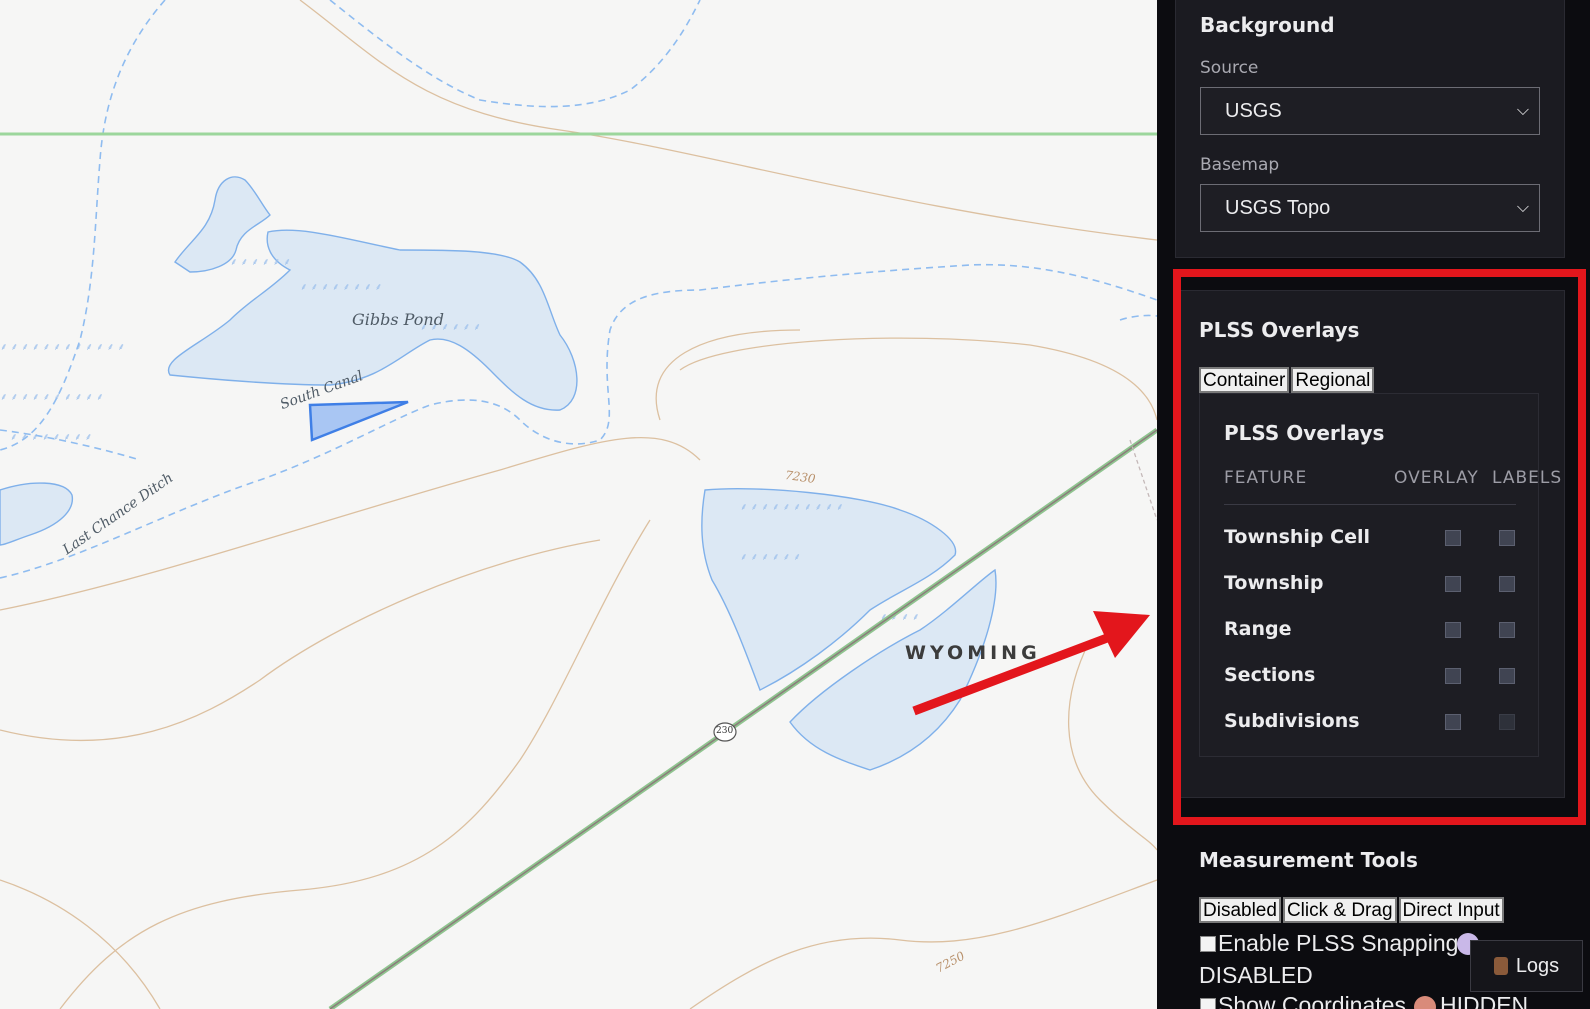 The width and height of the screenshot is (1590, 1009). Describe the element at coordinates (725, 731) in the screenshot. I see `route-230-shield: 230` at that location.